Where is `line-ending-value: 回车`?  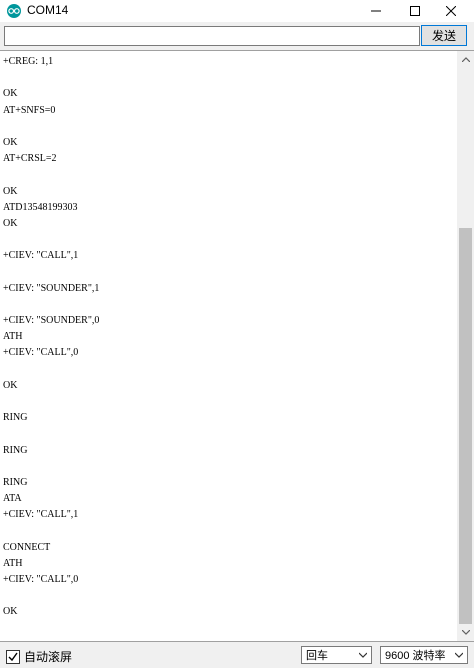
line-ending-value: 回车 is located at coordinates (317, 656).